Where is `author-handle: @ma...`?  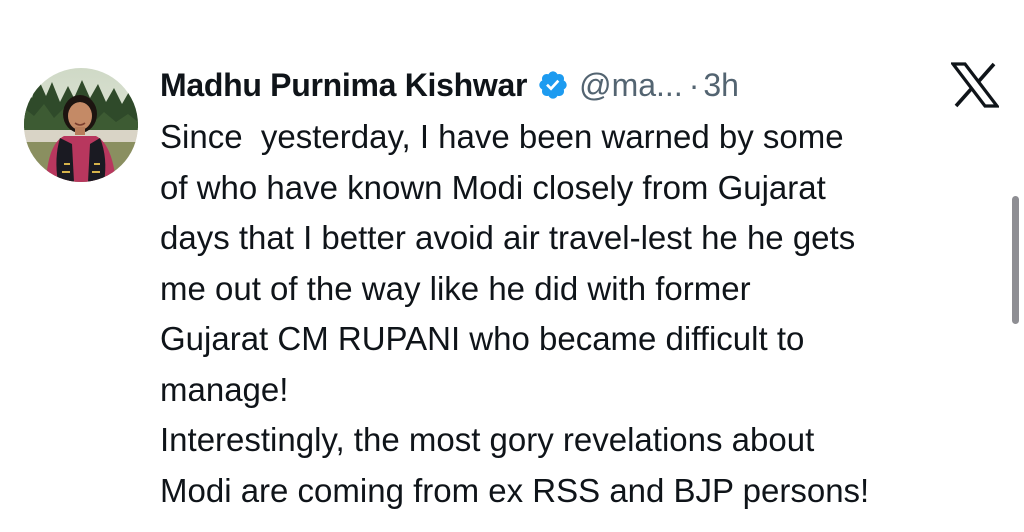 author-handle: @ma... is located at coordinates (631, 85).